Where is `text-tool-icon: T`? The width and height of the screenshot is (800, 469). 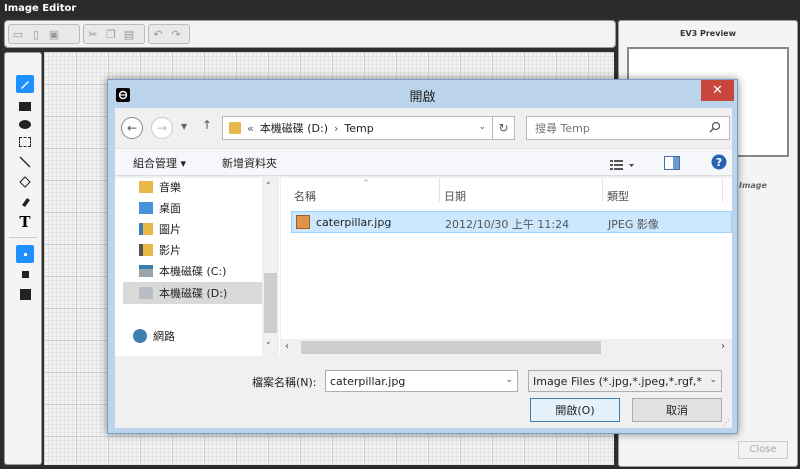 text-tool-icon: T is located at coordinates (25, 222).